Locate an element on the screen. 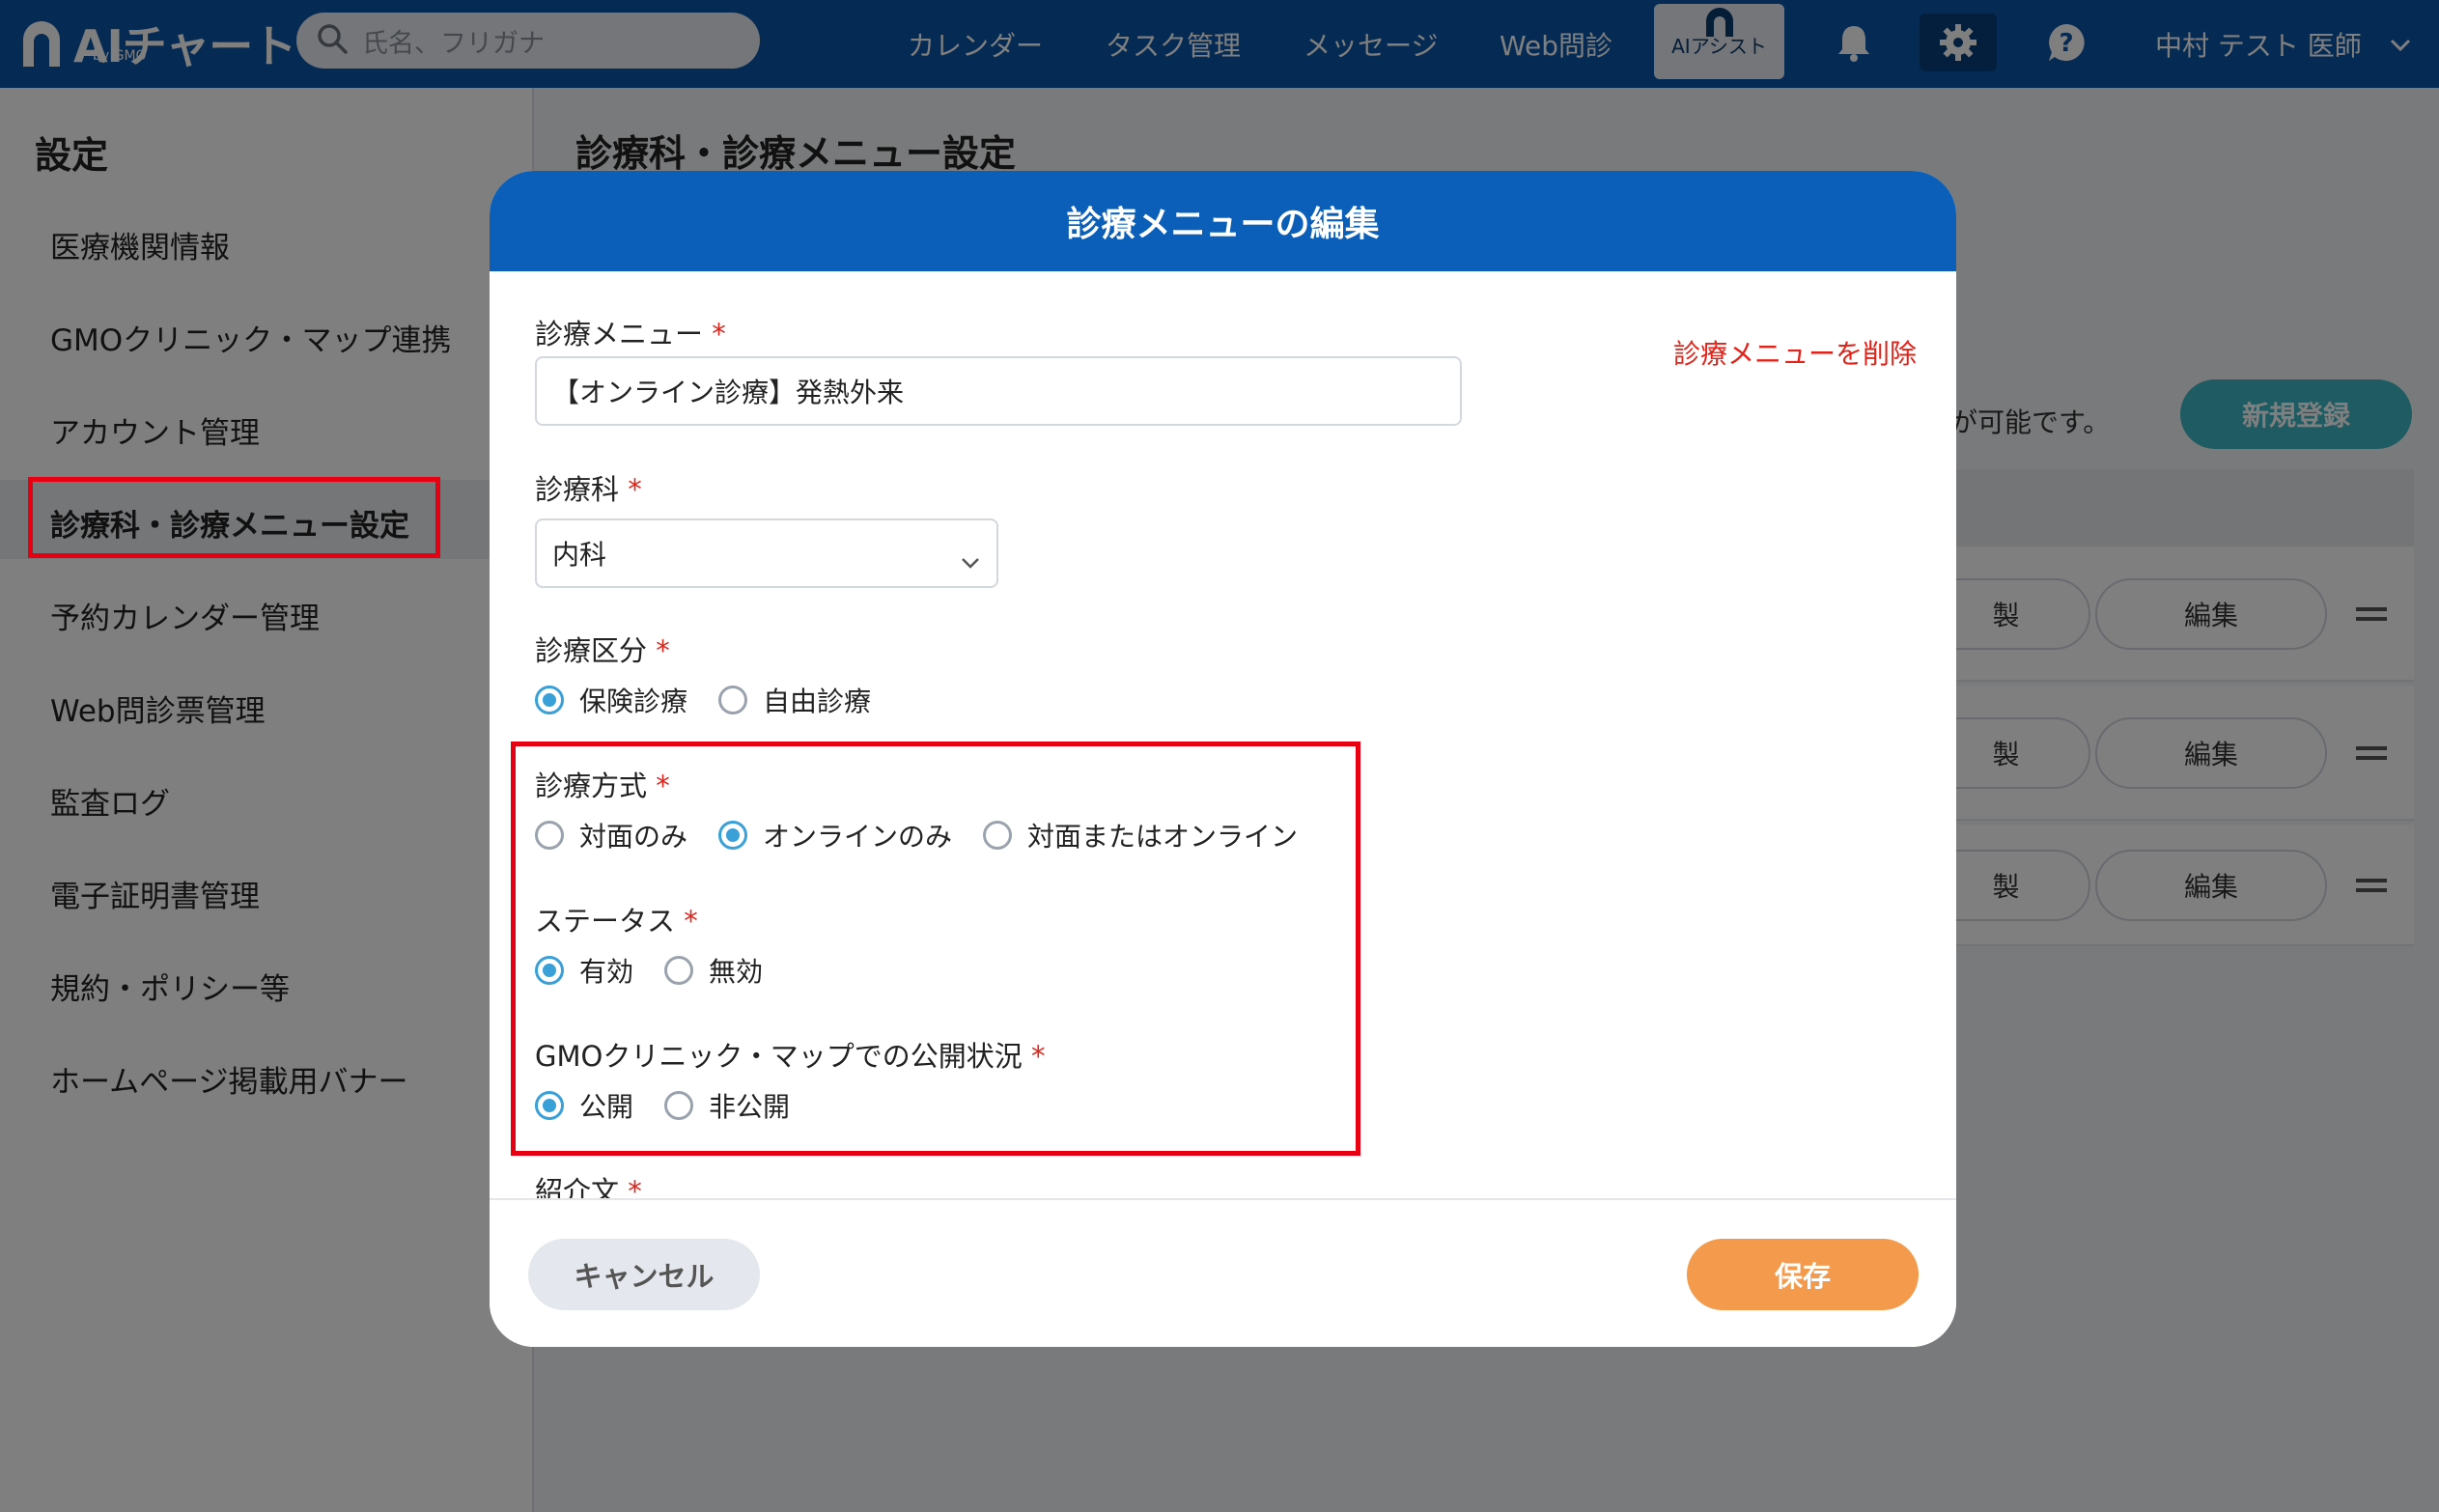 The width and height of the screenshot is (2439, 1512). radio-checked-icon is located at coordinates (549, 700).